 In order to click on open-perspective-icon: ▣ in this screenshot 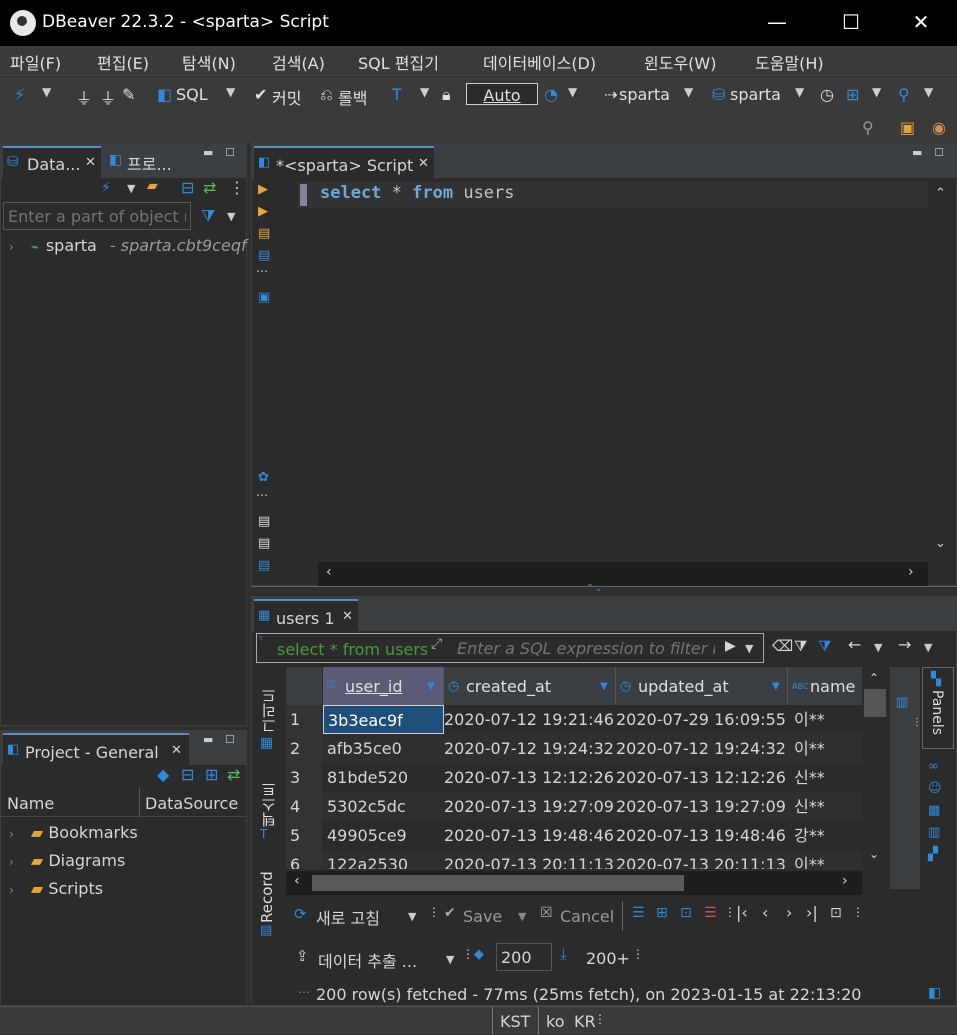, I will do `click(907, 127)`.